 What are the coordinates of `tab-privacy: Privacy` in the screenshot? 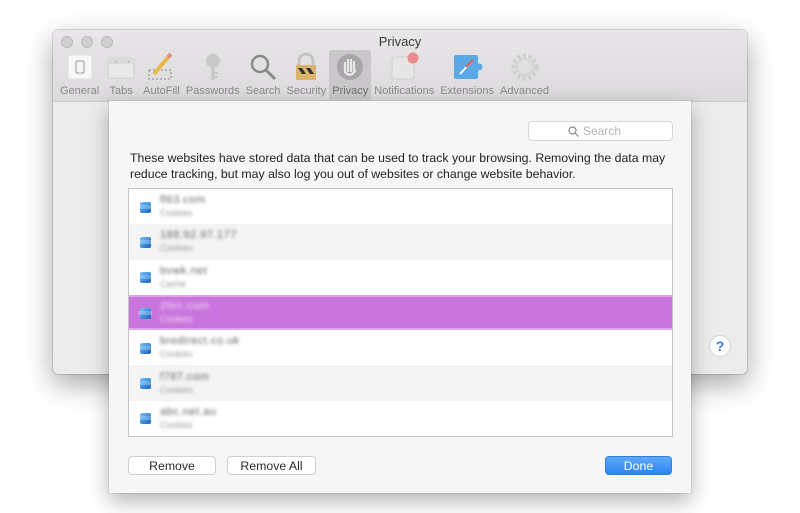 It's located at (350, 75).